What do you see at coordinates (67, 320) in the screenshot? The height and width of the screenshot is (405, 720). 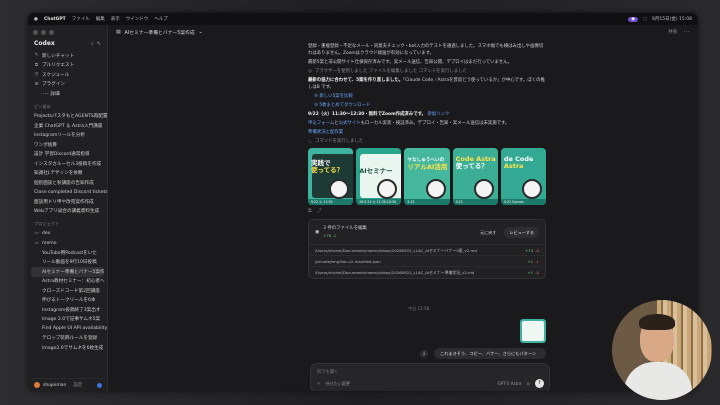 I see `project-thread-item: Image 2.0で記事サムネ5案` at bounding box center [67, 320].